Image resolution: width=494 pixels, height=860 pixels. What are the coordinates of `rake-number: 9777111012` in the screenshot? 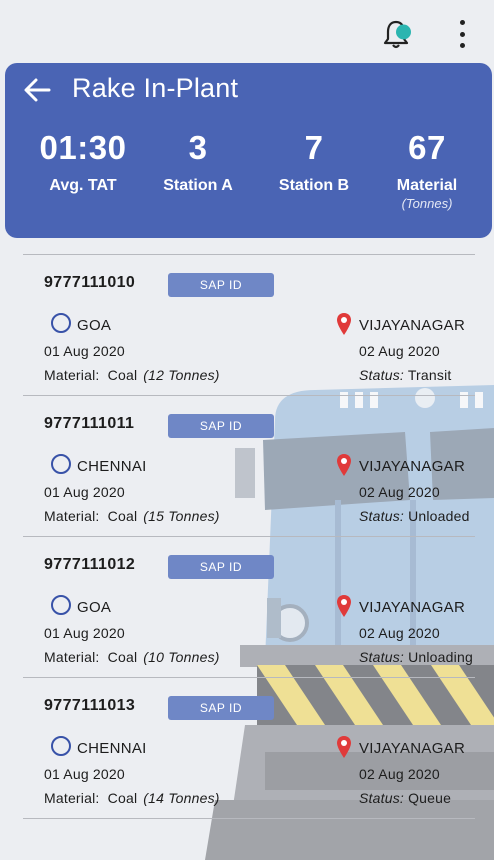 It's located at (90, 564).